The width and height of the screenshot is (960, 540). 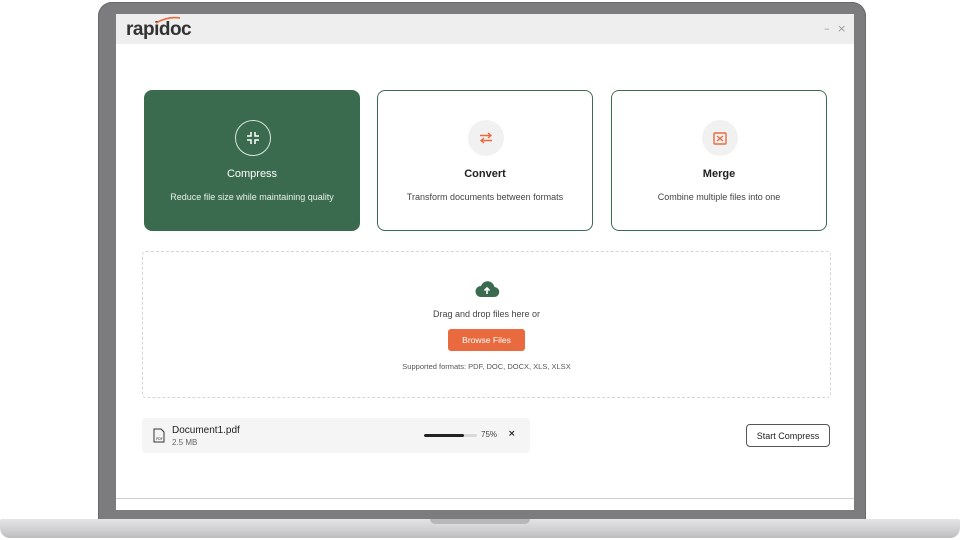 I want to click on upload-progress-bar, so click(x=450, y=435).